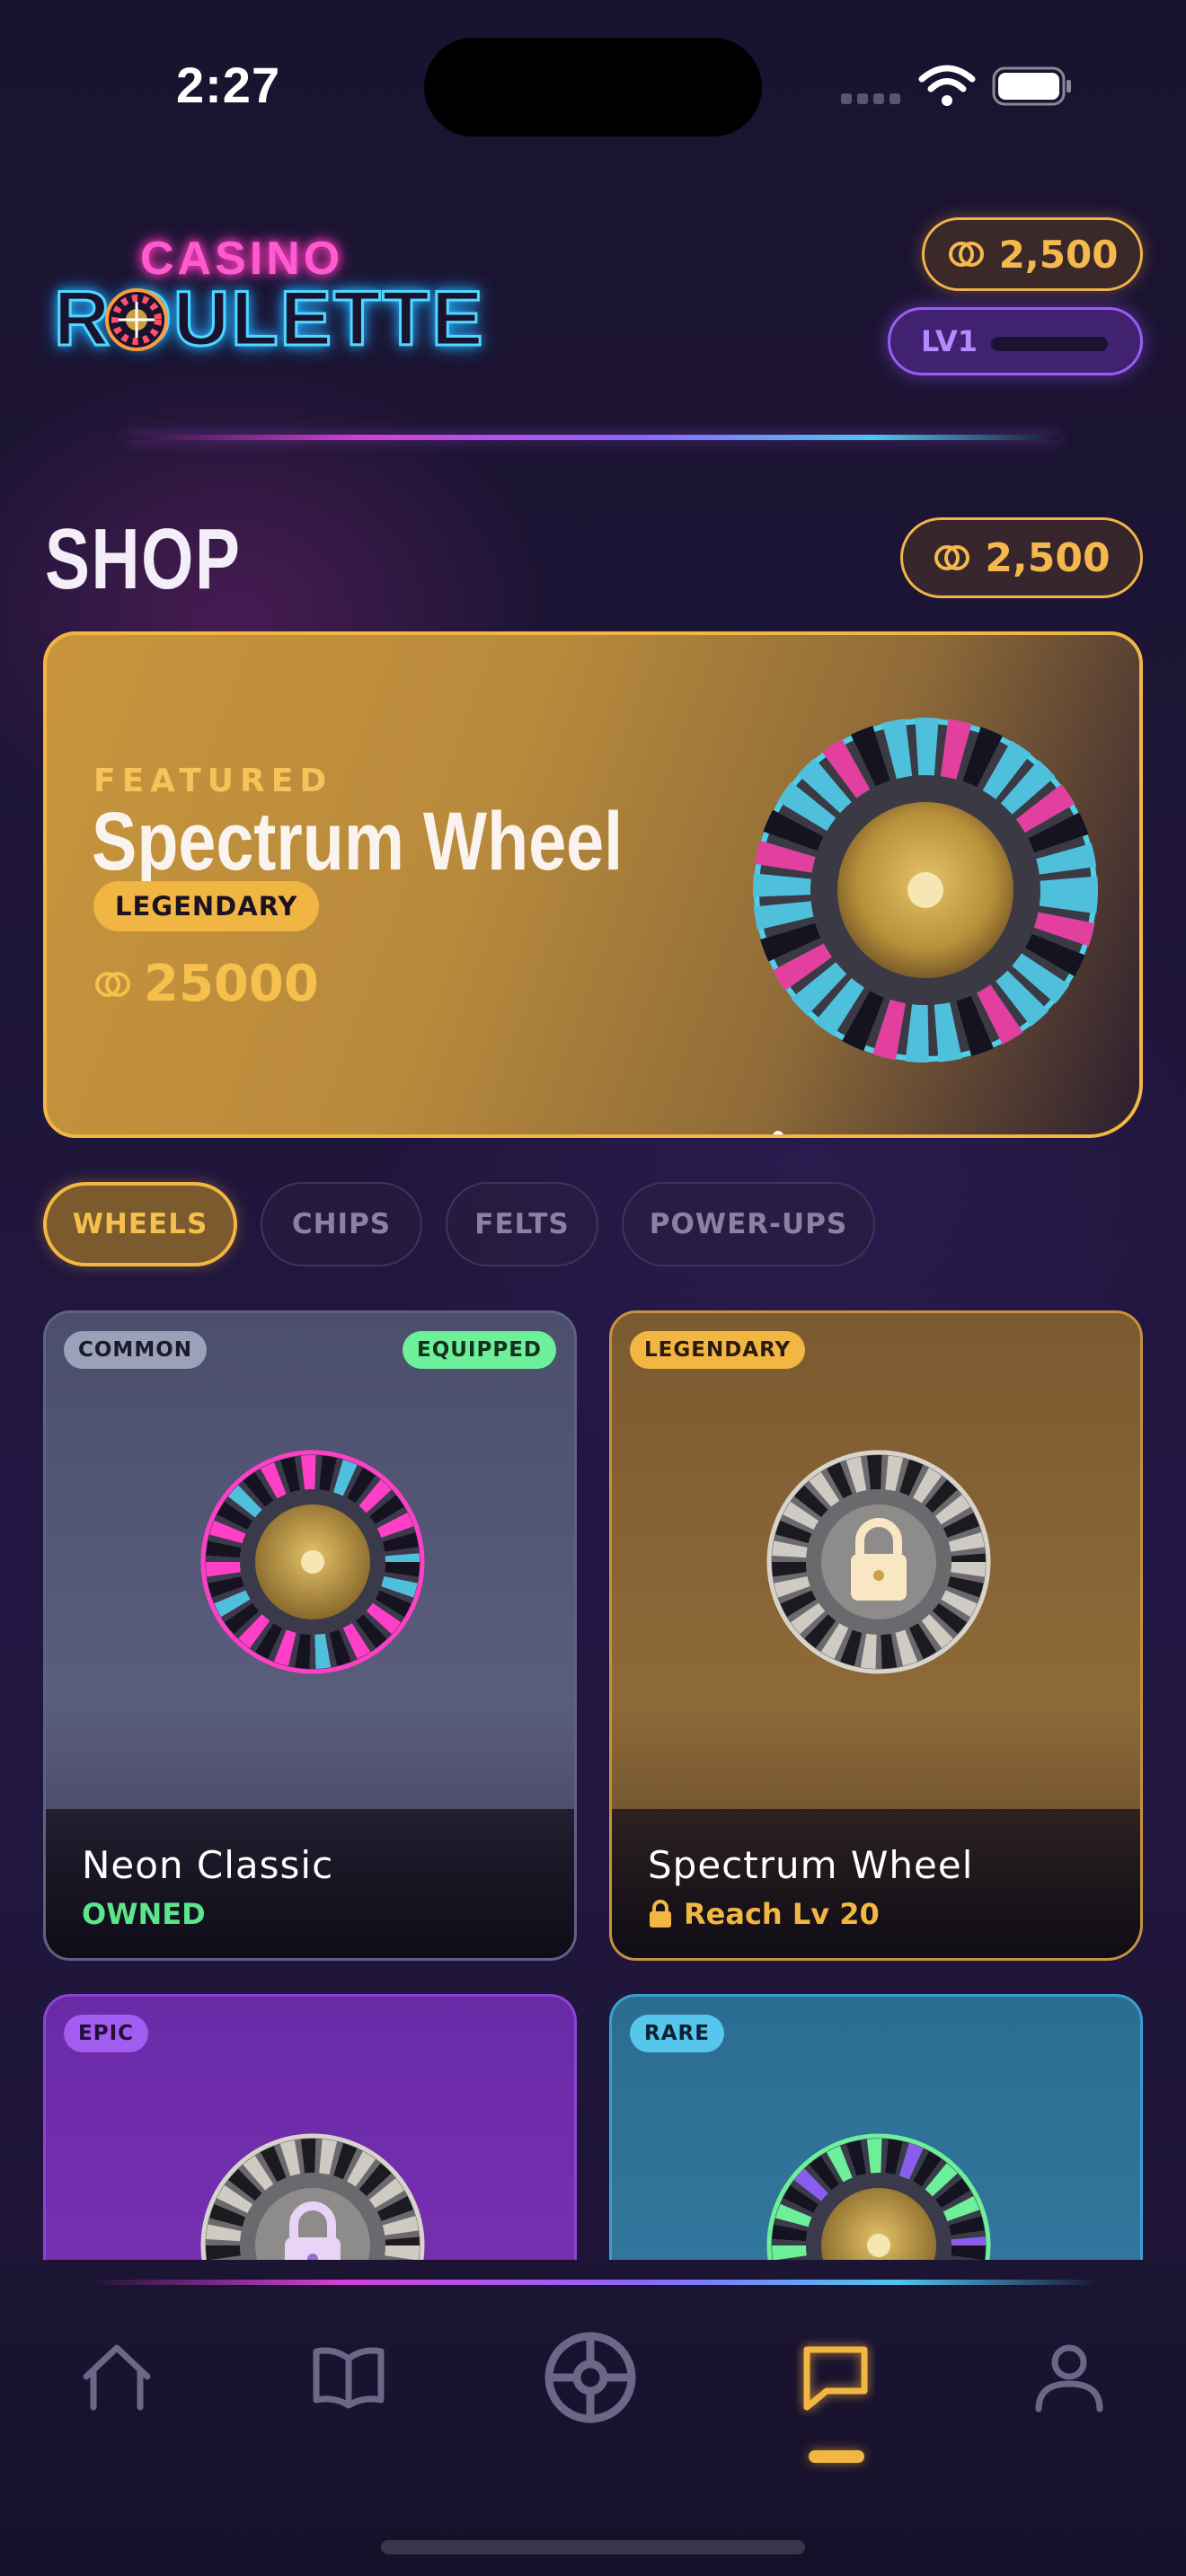  Describe the element at coordinates (116, 2376) in the screenshot. I see `home-icon` at that location.